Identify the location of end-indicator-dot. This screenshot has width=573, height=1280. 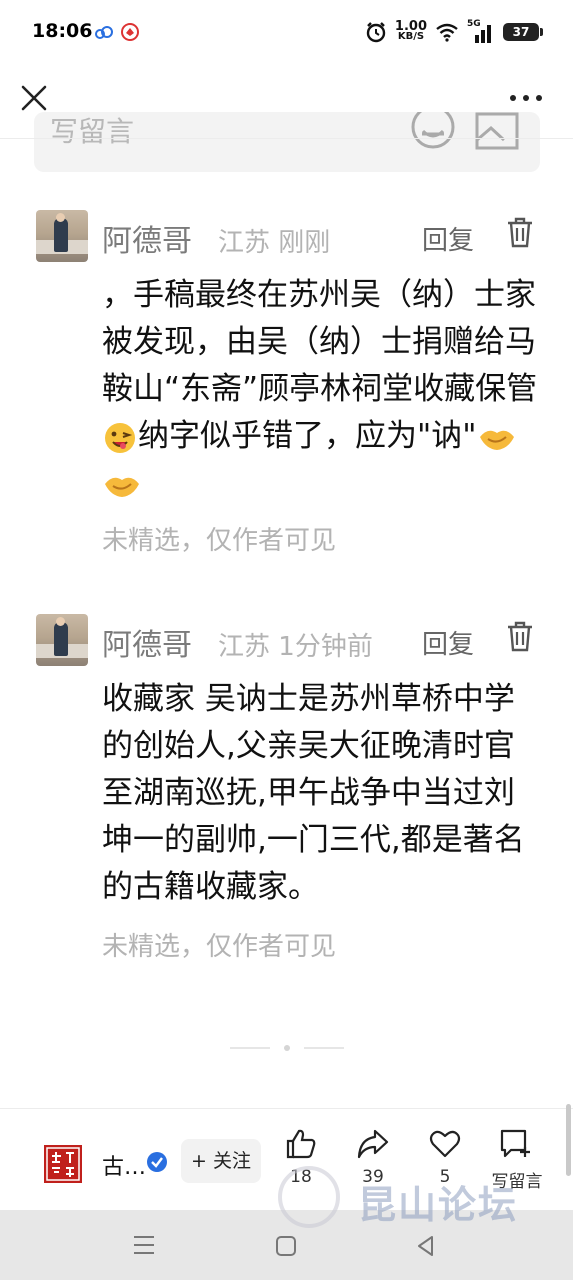
(287, 1048).